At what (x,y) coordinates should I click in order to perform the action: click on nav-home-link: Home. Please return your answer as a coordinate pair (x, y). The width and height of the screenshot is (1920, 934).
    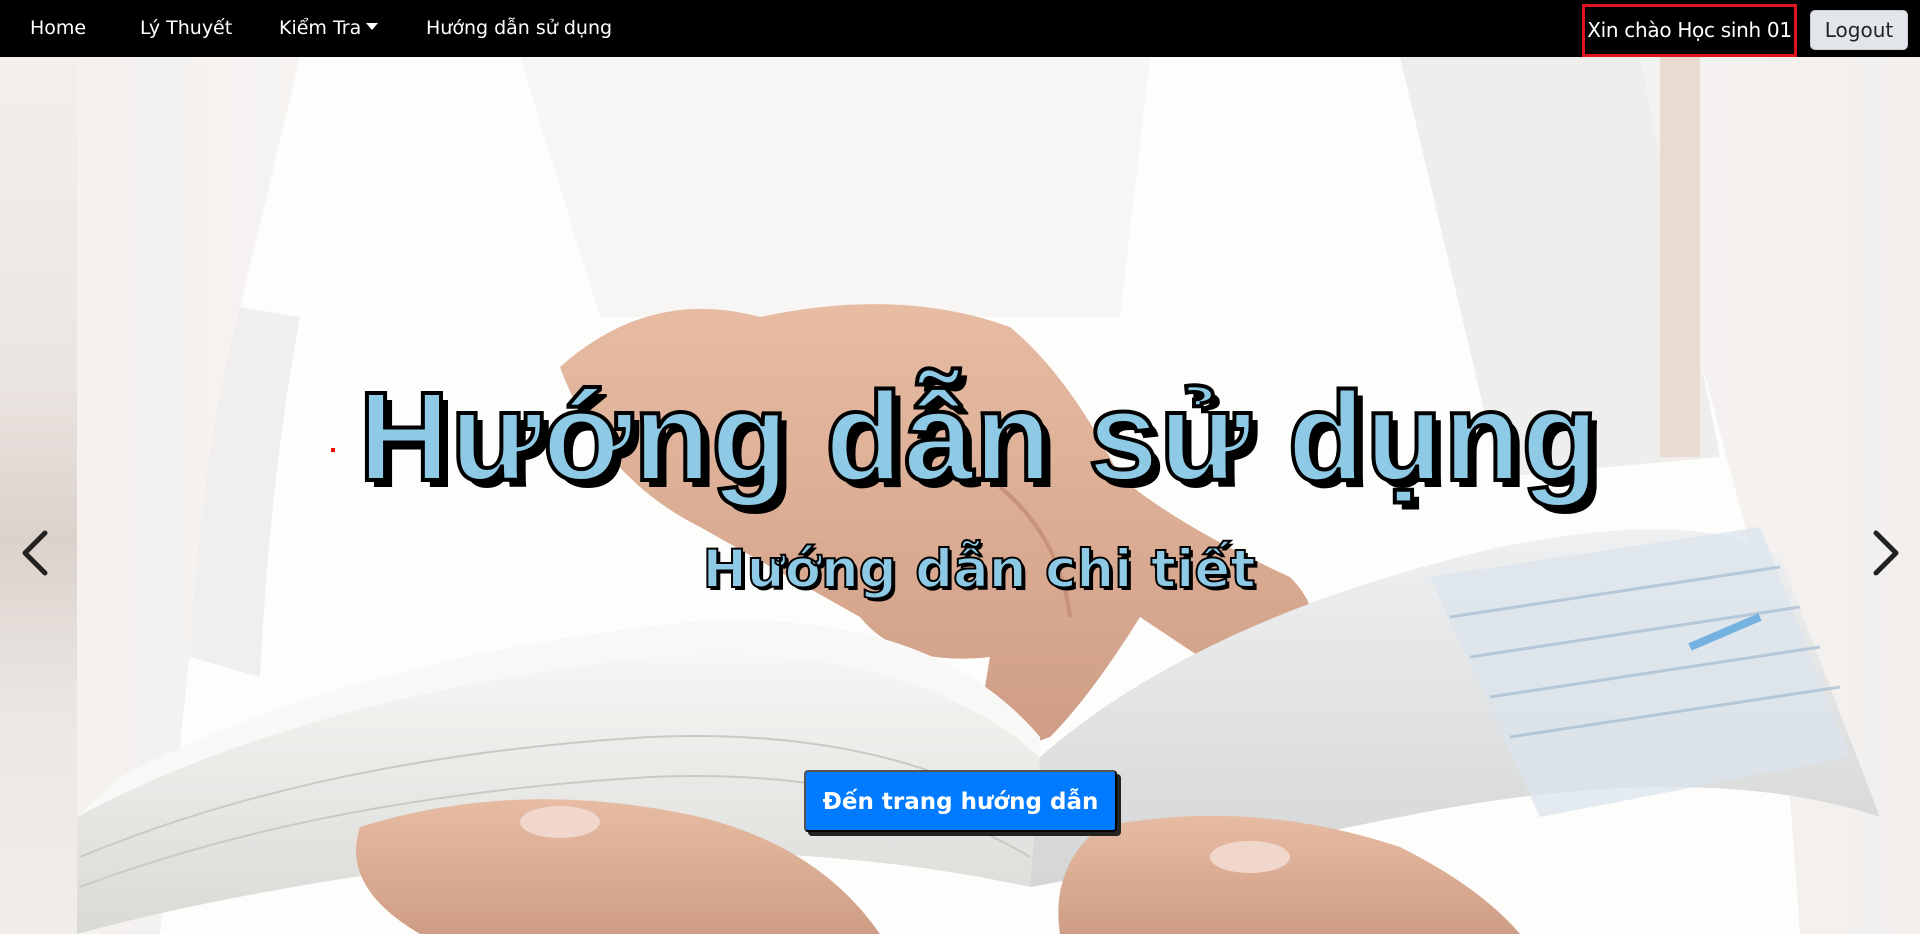
    Looking at the image, I should click on (58, 28).